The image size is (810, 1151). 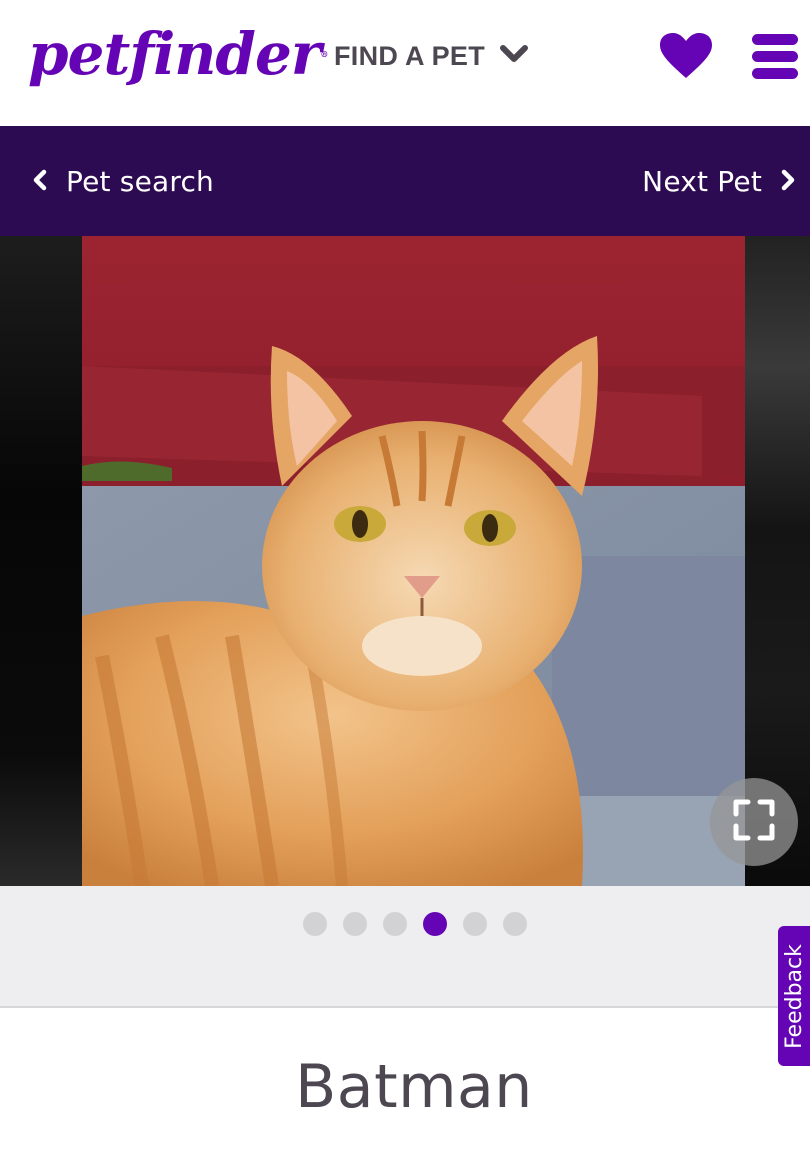 What do you see at coordinates (409, 55) in the screenshot?
I see `find-a-pet-label: FIND A PET` at bounding box center [409, 55].